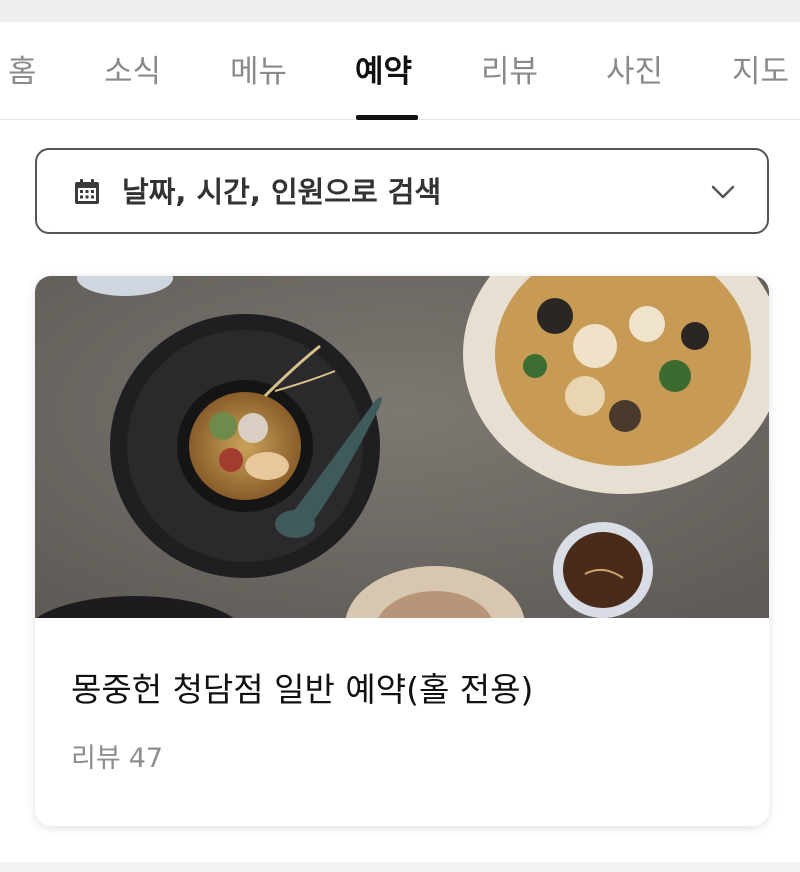  What do you see at coordinates (400, 11) in the screenshot?
I see `top-status-strip` at bounding box center [400, 11].